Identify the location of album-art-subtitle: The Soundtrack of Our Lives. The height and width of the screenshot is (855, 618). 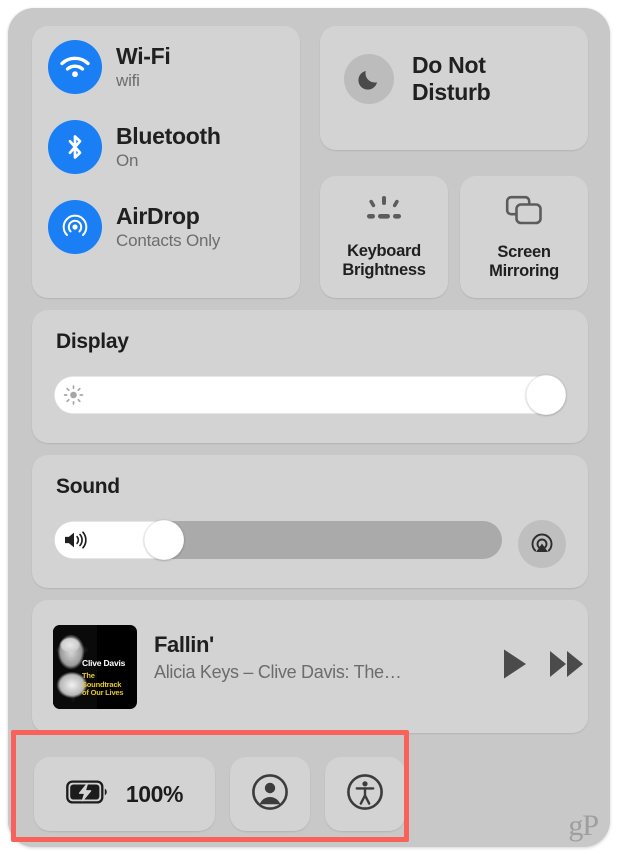
(103, 684).